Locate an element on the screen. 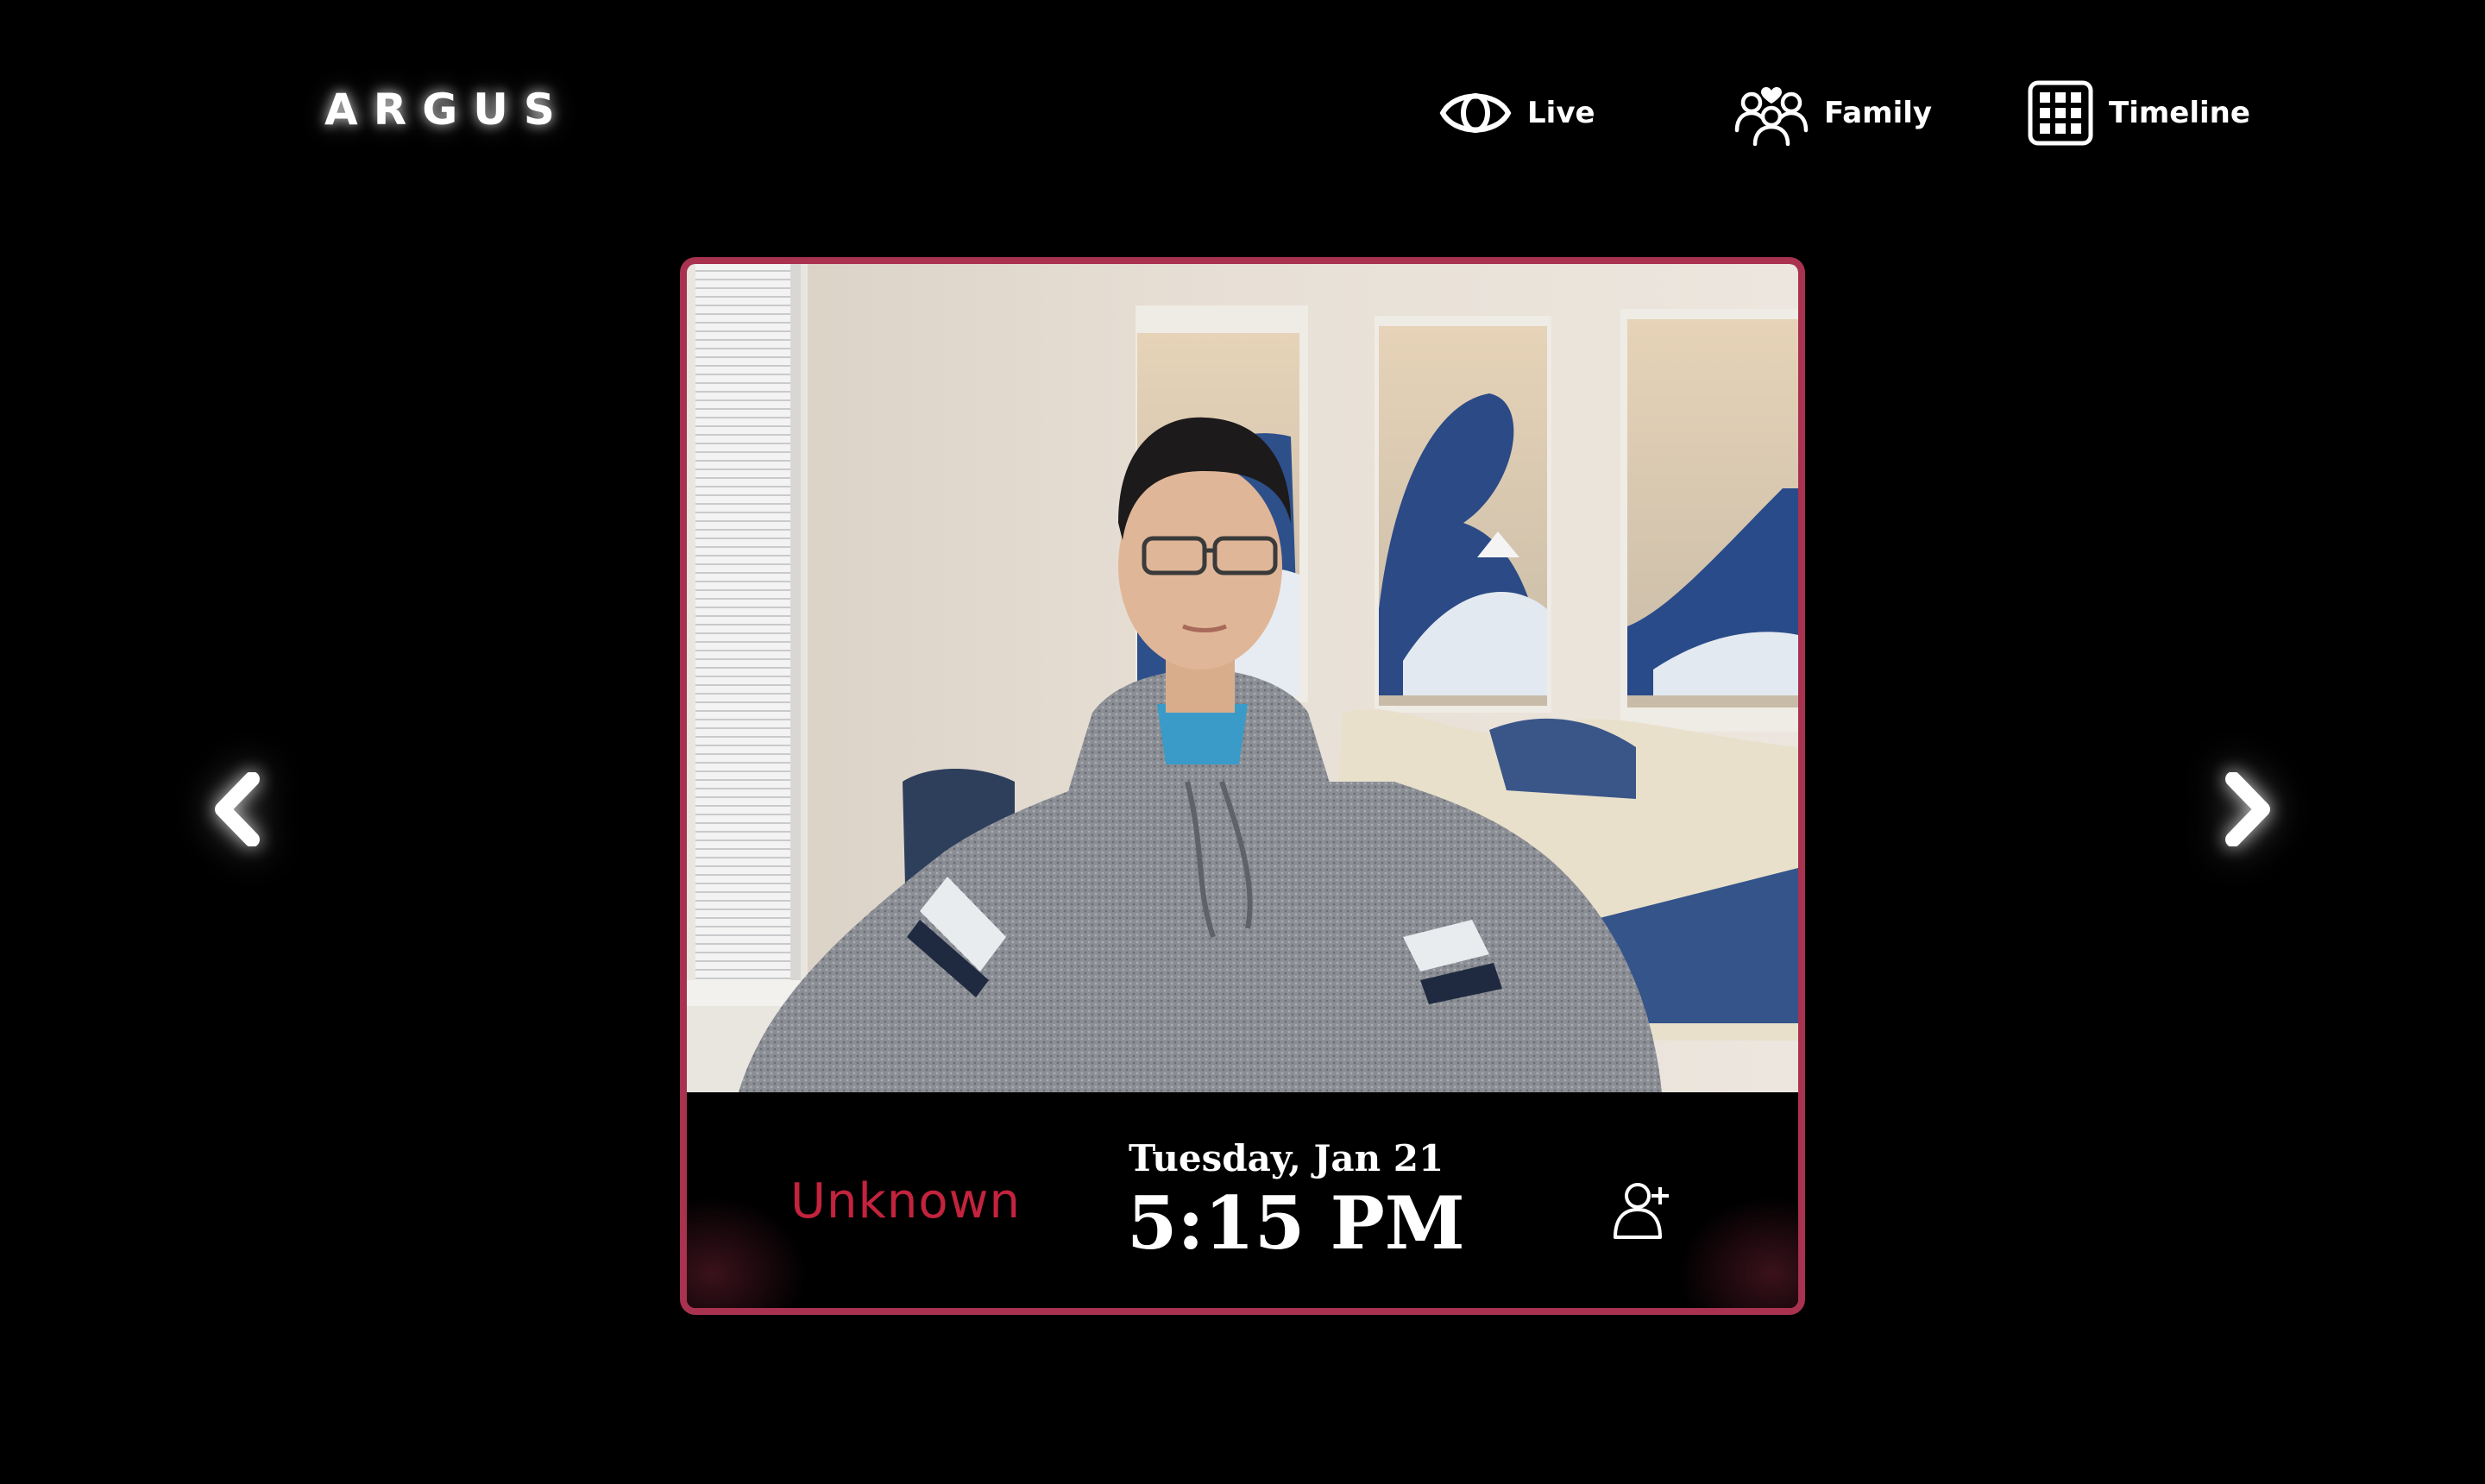 This screenshot has height=1484, width=2485. corner-glow-right is located at coordinates (1737, 1252).